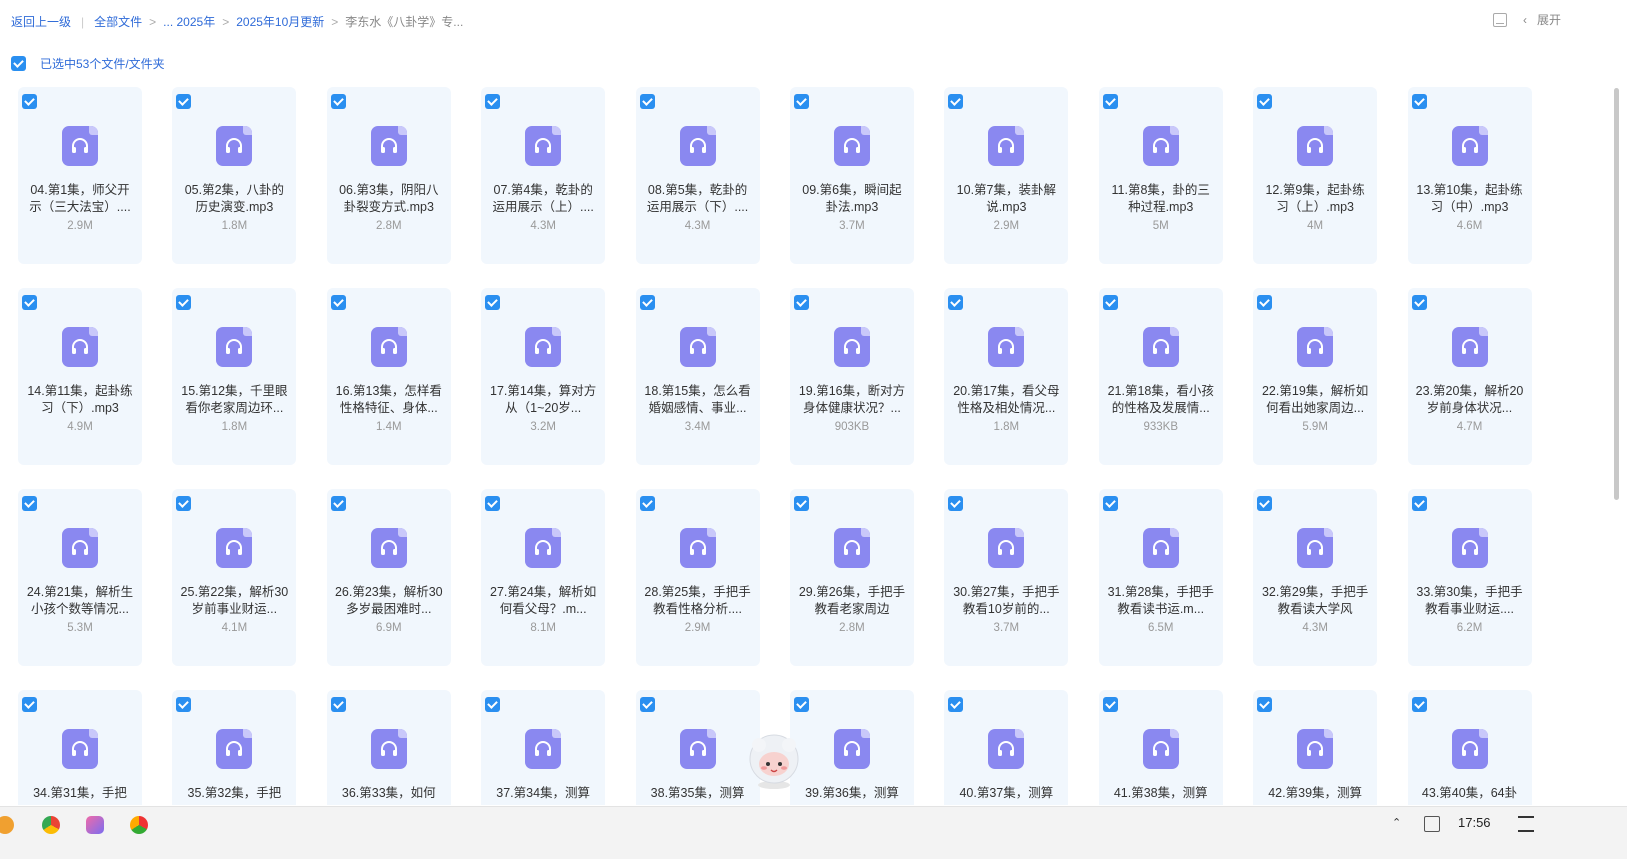 This screenshot has width=1627, height=859. Describe the element at coordinates (1006, 376) in the screenshot. I see `file-card: 20.第17集，看父母性格及相处情况... 1.8M` at that location.